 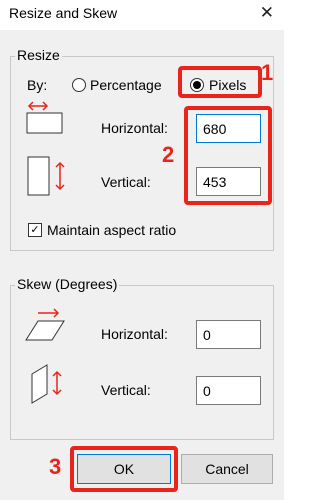 What do you see at coordinates (111, 230) in the screenshot?
I see `maintain-aspect-label: Maintain aspect ratio` at bounding box center [111, 230].